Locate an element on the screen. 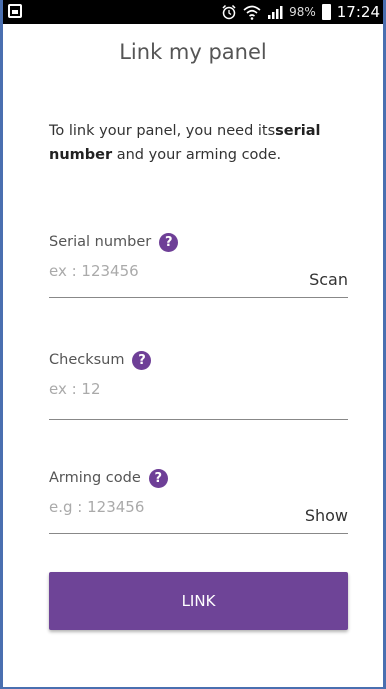 The image size is (386, 689). arming-code-input is located at coordinates (159, 507).